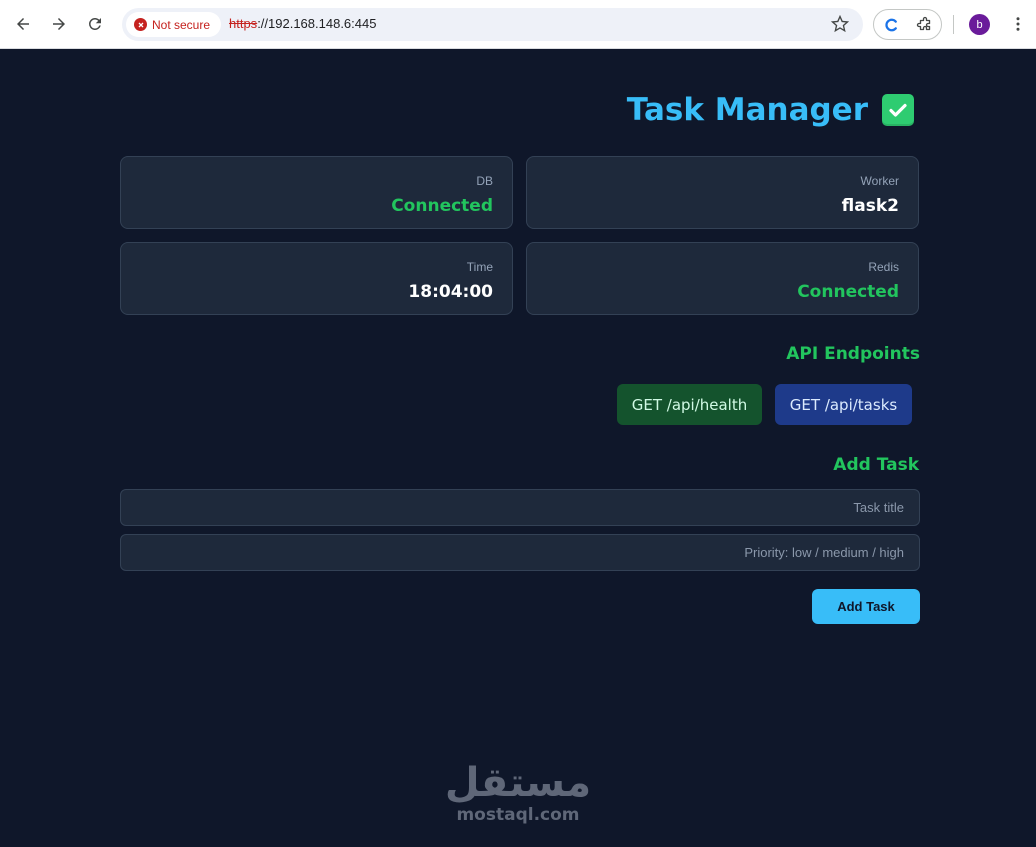  I want to click on db-status: Connected, so click(442, 206).